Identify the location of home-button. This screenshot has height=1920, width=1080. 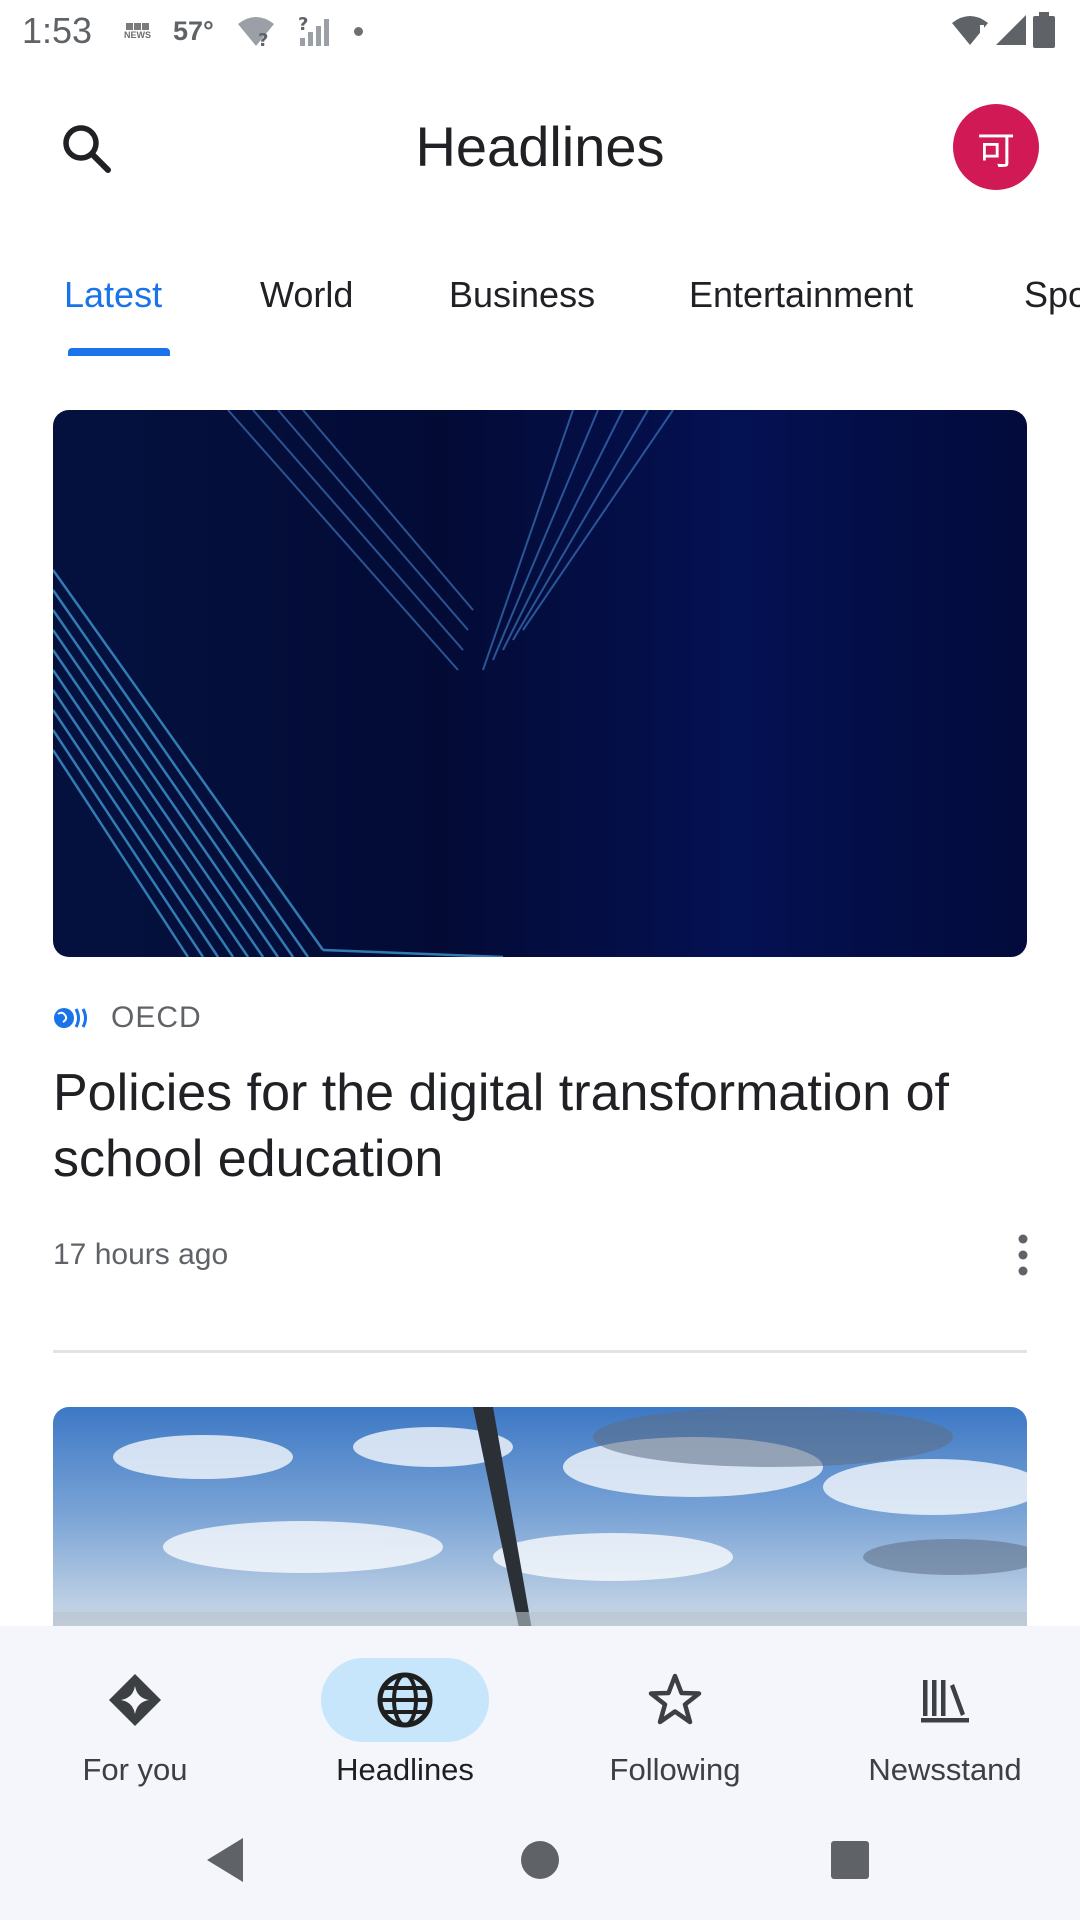
(540, 1860).